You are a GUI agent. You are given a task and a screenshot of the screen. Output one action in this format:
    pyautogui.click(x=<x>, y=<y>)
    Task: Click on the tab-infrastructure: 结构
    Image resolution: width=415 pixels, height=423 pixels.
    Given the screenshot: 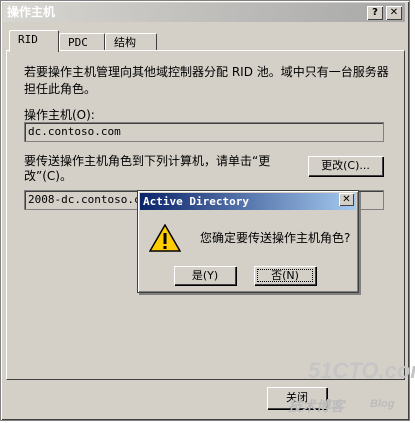 What is the action you would take?
    pyautogui.click(x=131, y=42)
    